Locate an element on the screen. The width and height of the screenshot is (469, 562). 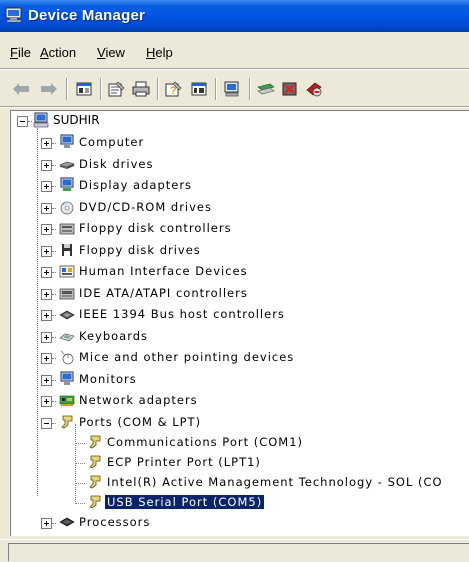
tree-item-ide-ata-atapi-controllers: IDE ATA/ATAPI controllers is located at coordinates (240, 294).